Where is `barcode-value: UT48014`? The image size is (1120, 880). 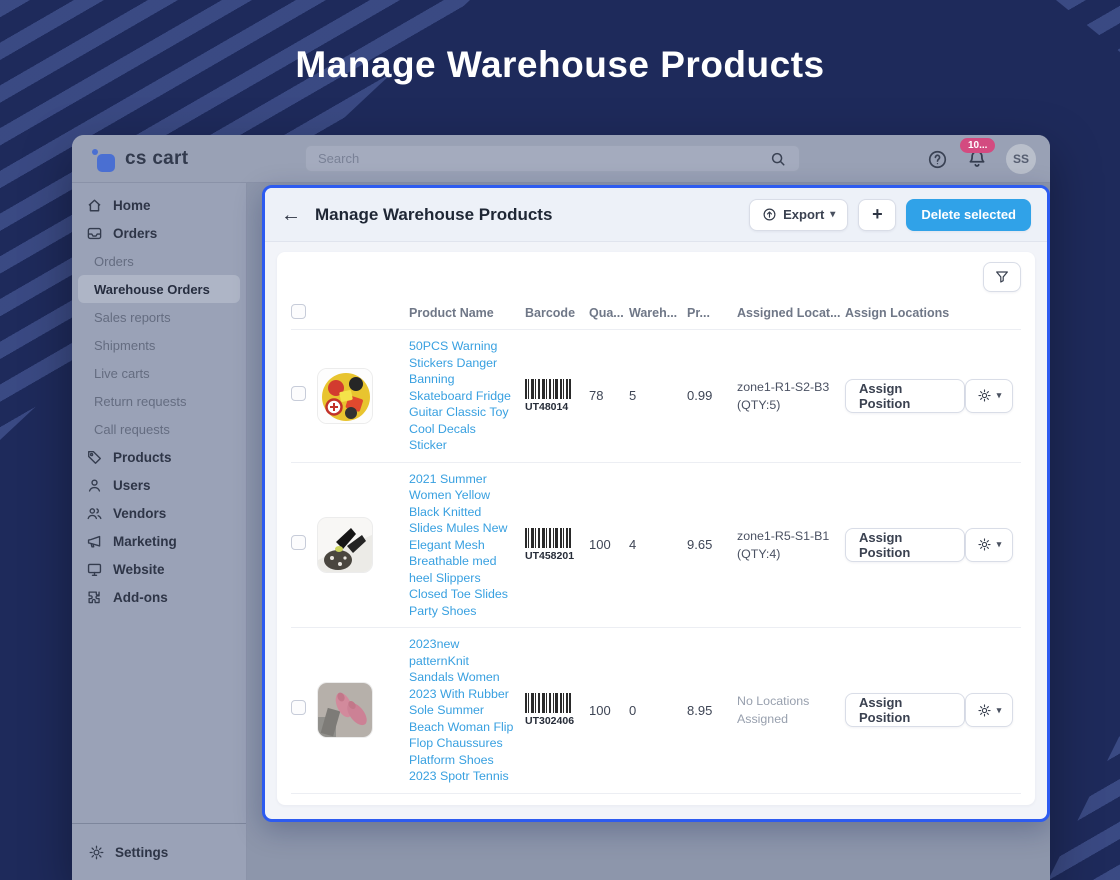 barcode-value: UT48014 is located at coordinates (547, 406).